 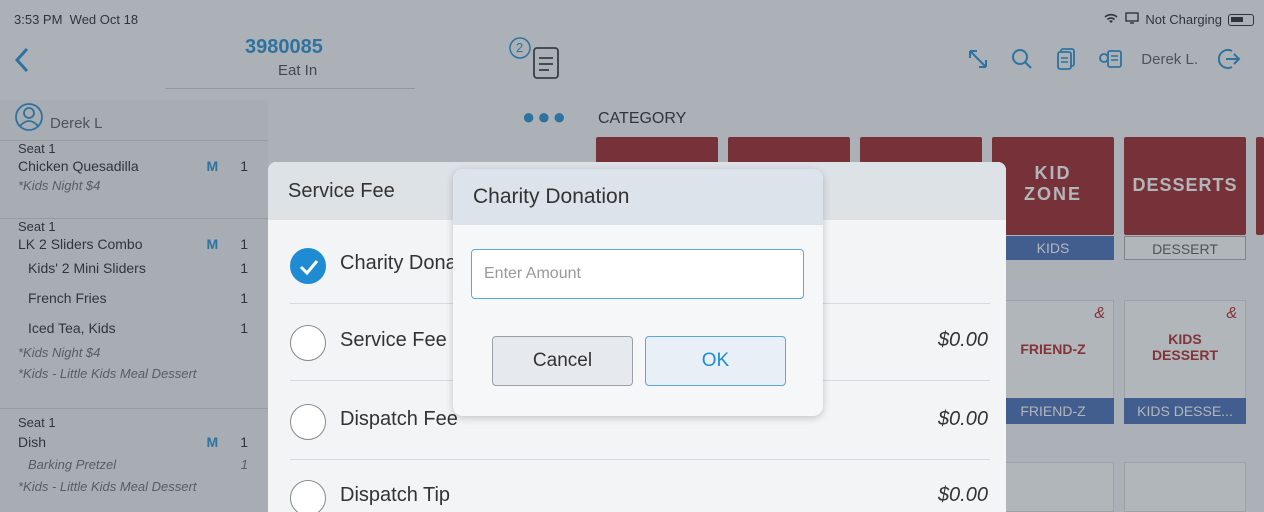 I want to click on cancel-button: Cancel, so click(x=562, y=361).